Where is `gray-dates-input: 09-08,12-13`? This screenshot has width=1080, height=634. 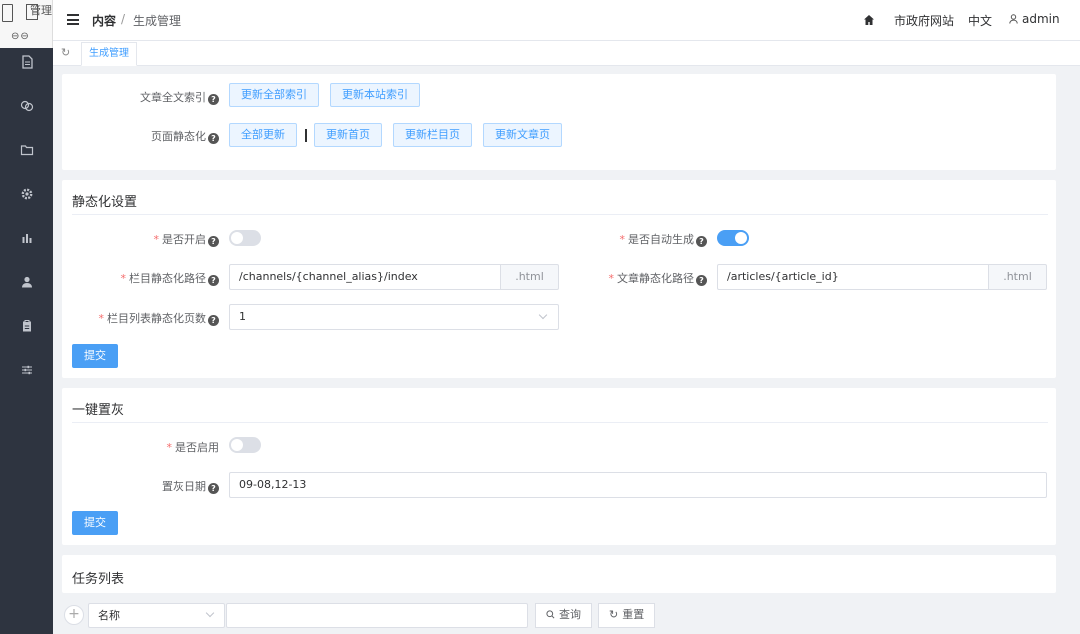 gray-dates-input: 09-08,12-13 is located at coordinates (638, 485).